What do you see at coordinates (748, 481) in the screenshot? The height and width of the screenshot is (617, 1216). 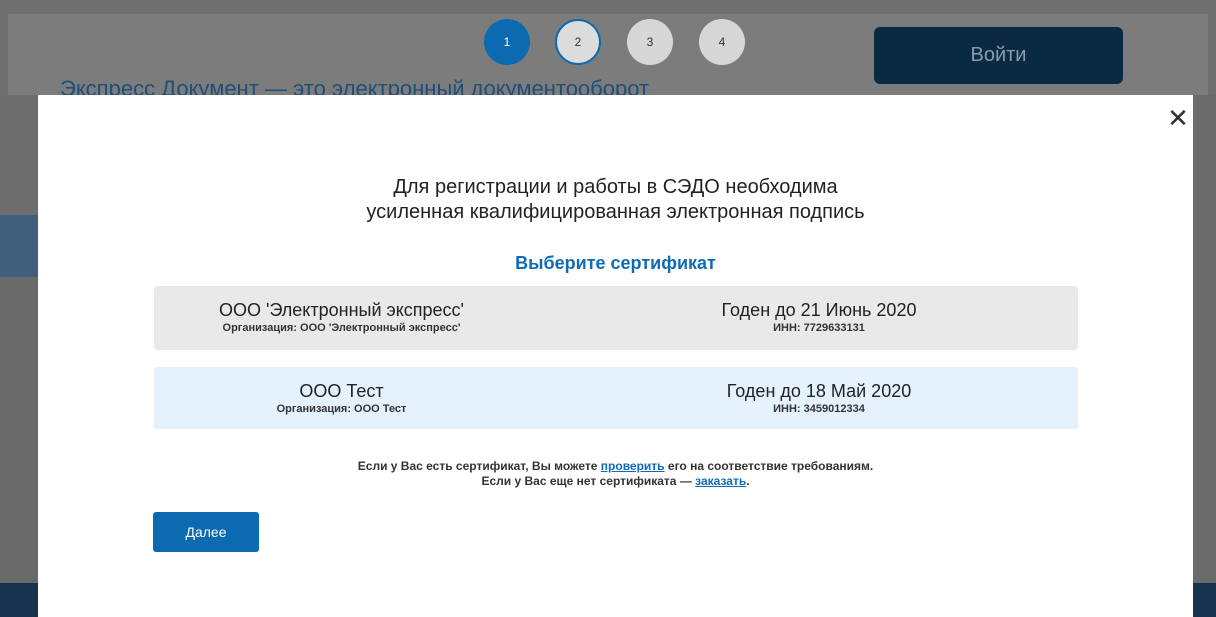 I see `note-text: .` at bounding box center [748, 481].